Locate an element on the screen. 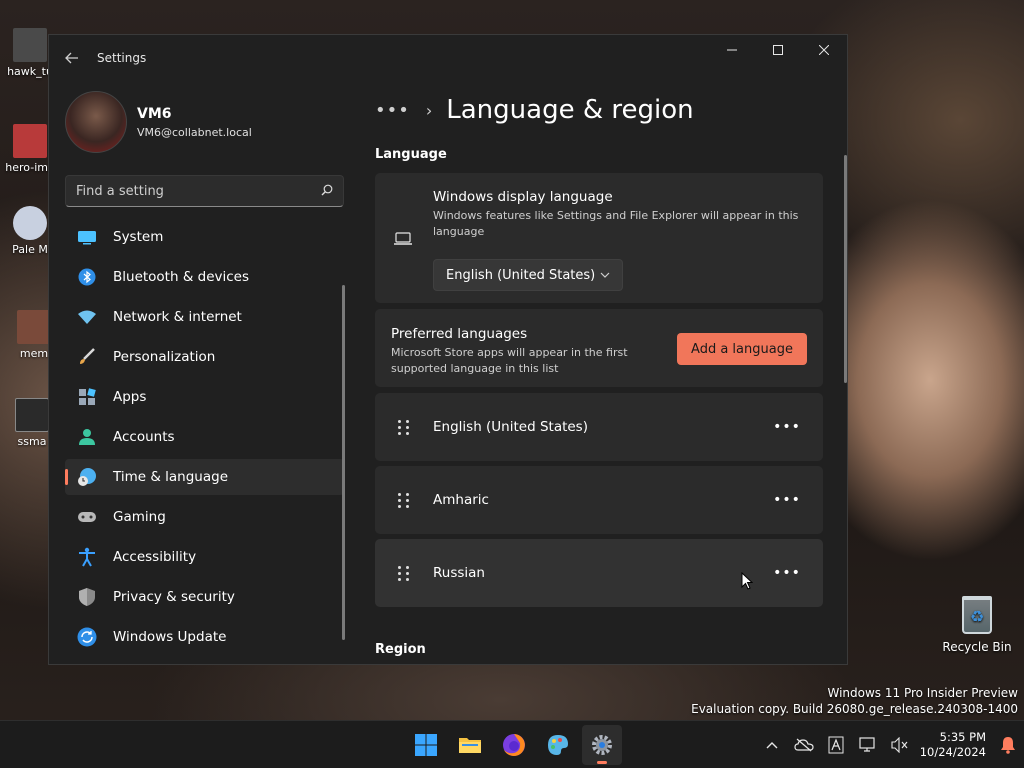  mouse-cursor-icon is located at coordinates (747, 582).